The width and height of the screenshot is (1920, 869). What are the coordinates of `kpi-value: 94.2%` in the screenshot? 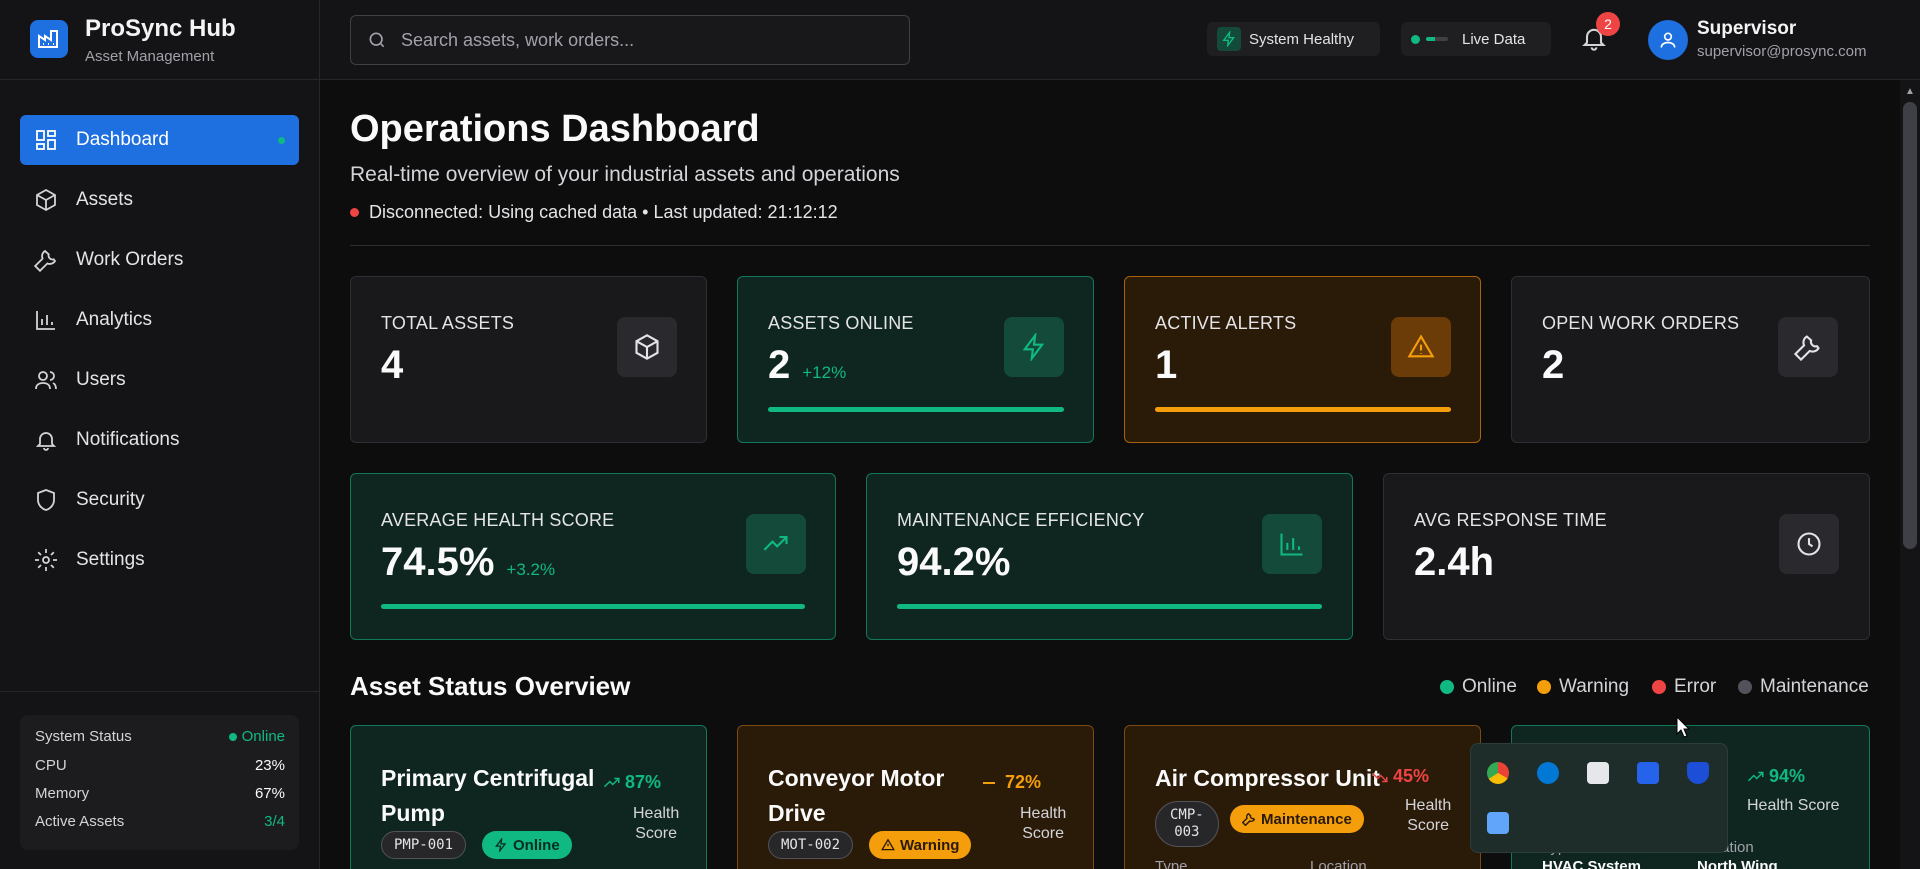 It's located at (953, 562).